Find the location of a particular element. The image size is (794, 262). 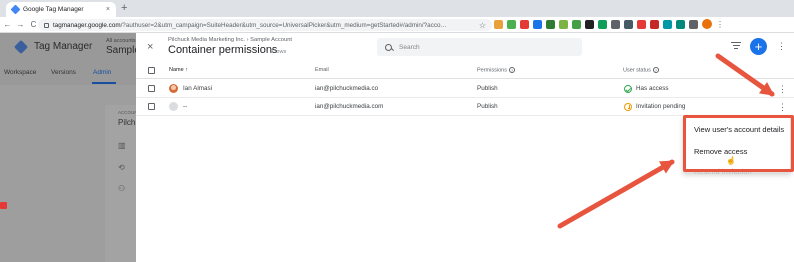

arrow-to-remove-access-shaft is located at coordinates (616, 194).